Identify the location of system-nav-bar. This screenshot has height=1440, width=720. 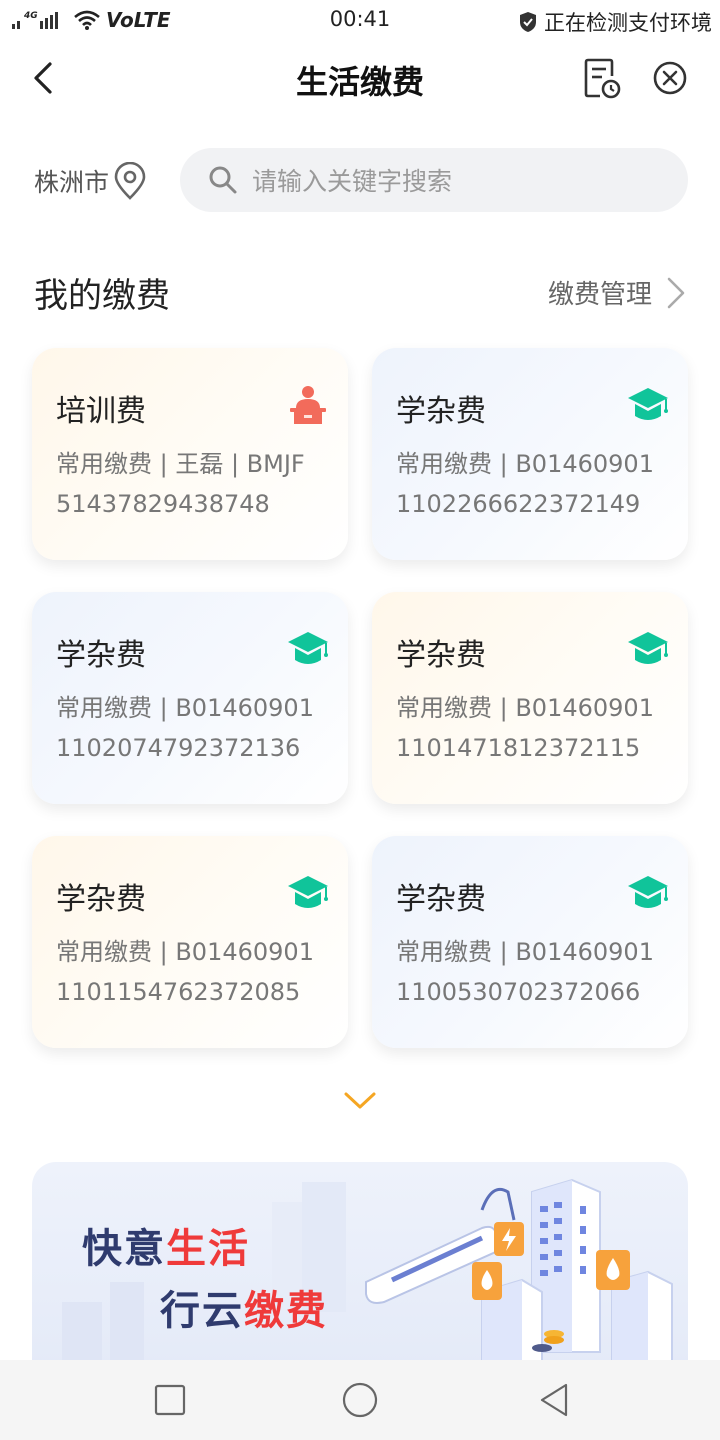
(360, 1400).